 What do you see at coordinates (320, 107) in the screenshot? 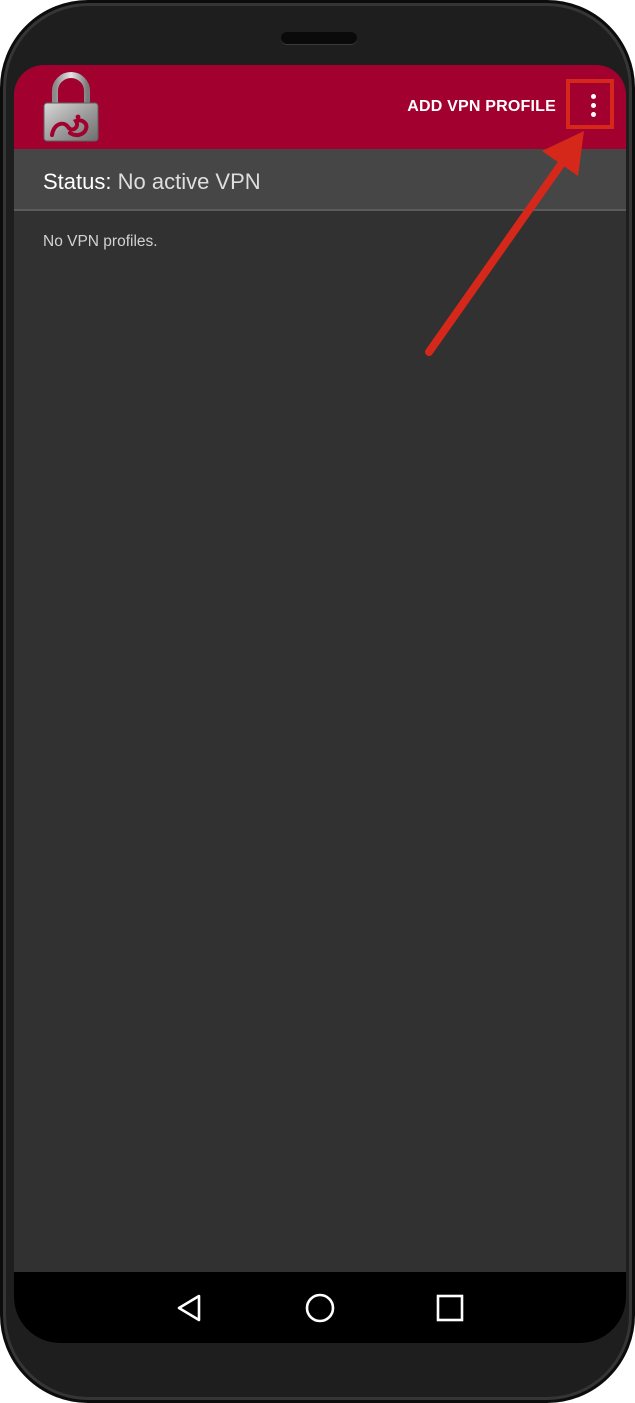
I see `app-toolbar: ADD VPN PROFILE` at bounding box center [320, 107].